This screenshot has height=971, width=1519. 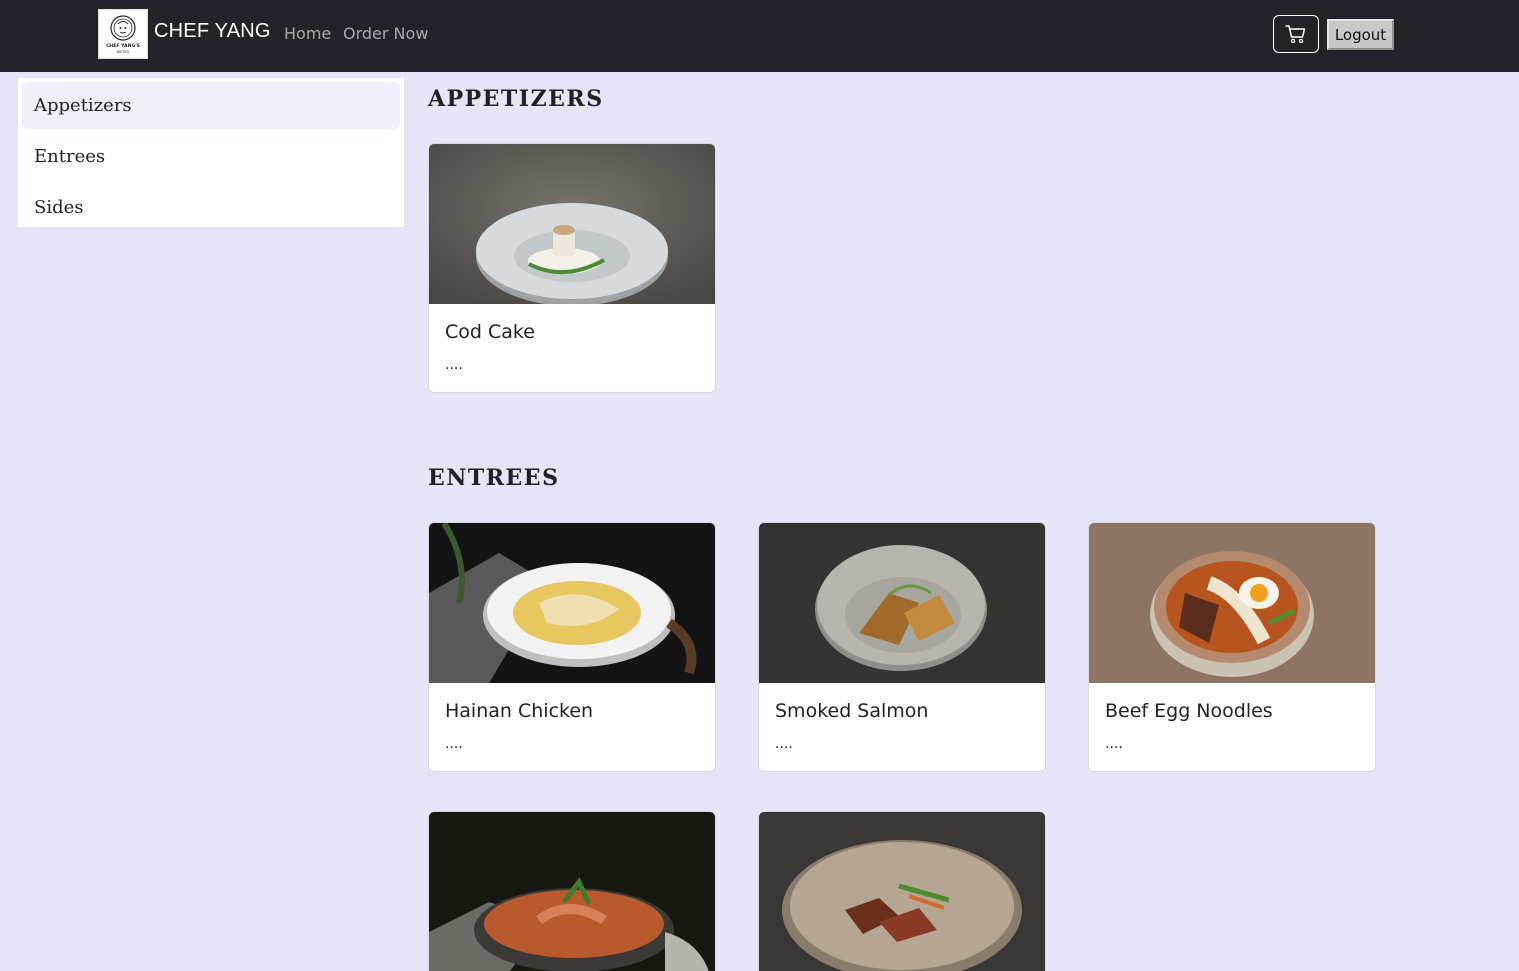 What do you see at coordinates (494, 478) in the screenshot?
I see `section-title-entrees: ENTREES` at bounding box center [494, 478].